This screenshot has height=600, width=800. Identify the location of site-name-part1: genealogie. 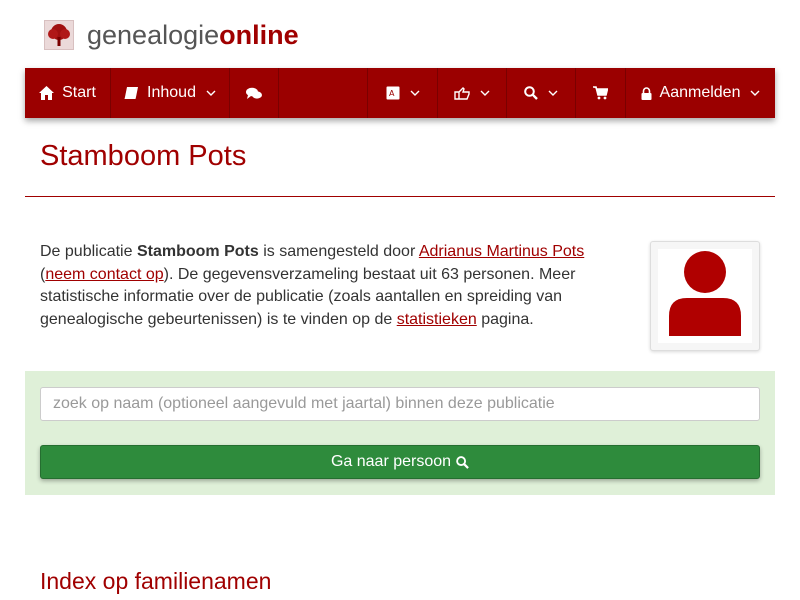
(153, 35).